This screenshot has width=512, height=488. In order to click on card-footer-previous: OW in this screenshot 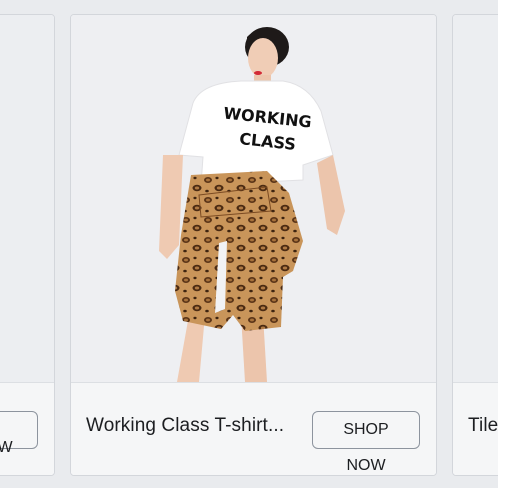, I will do `click(27, 429)`.